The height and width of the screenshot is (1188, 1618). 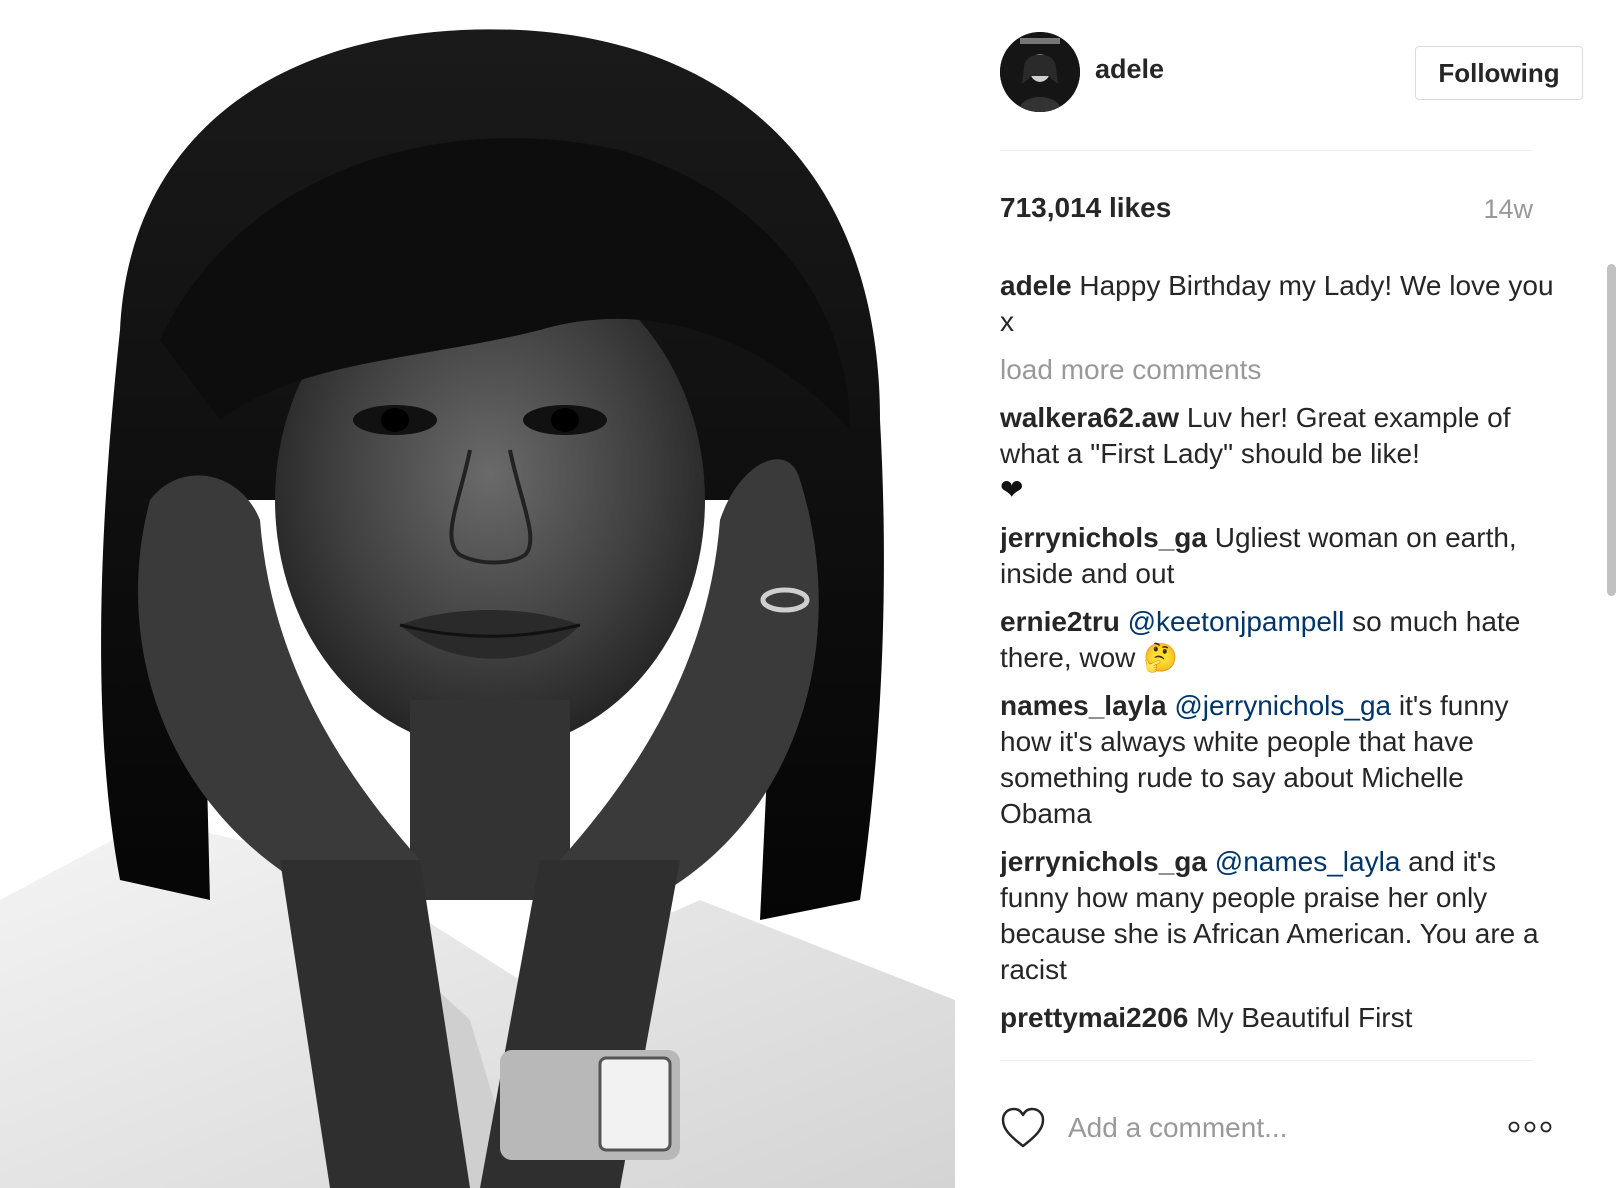 I want to click on post-header: adele Following, so click(x=1291, y=73).